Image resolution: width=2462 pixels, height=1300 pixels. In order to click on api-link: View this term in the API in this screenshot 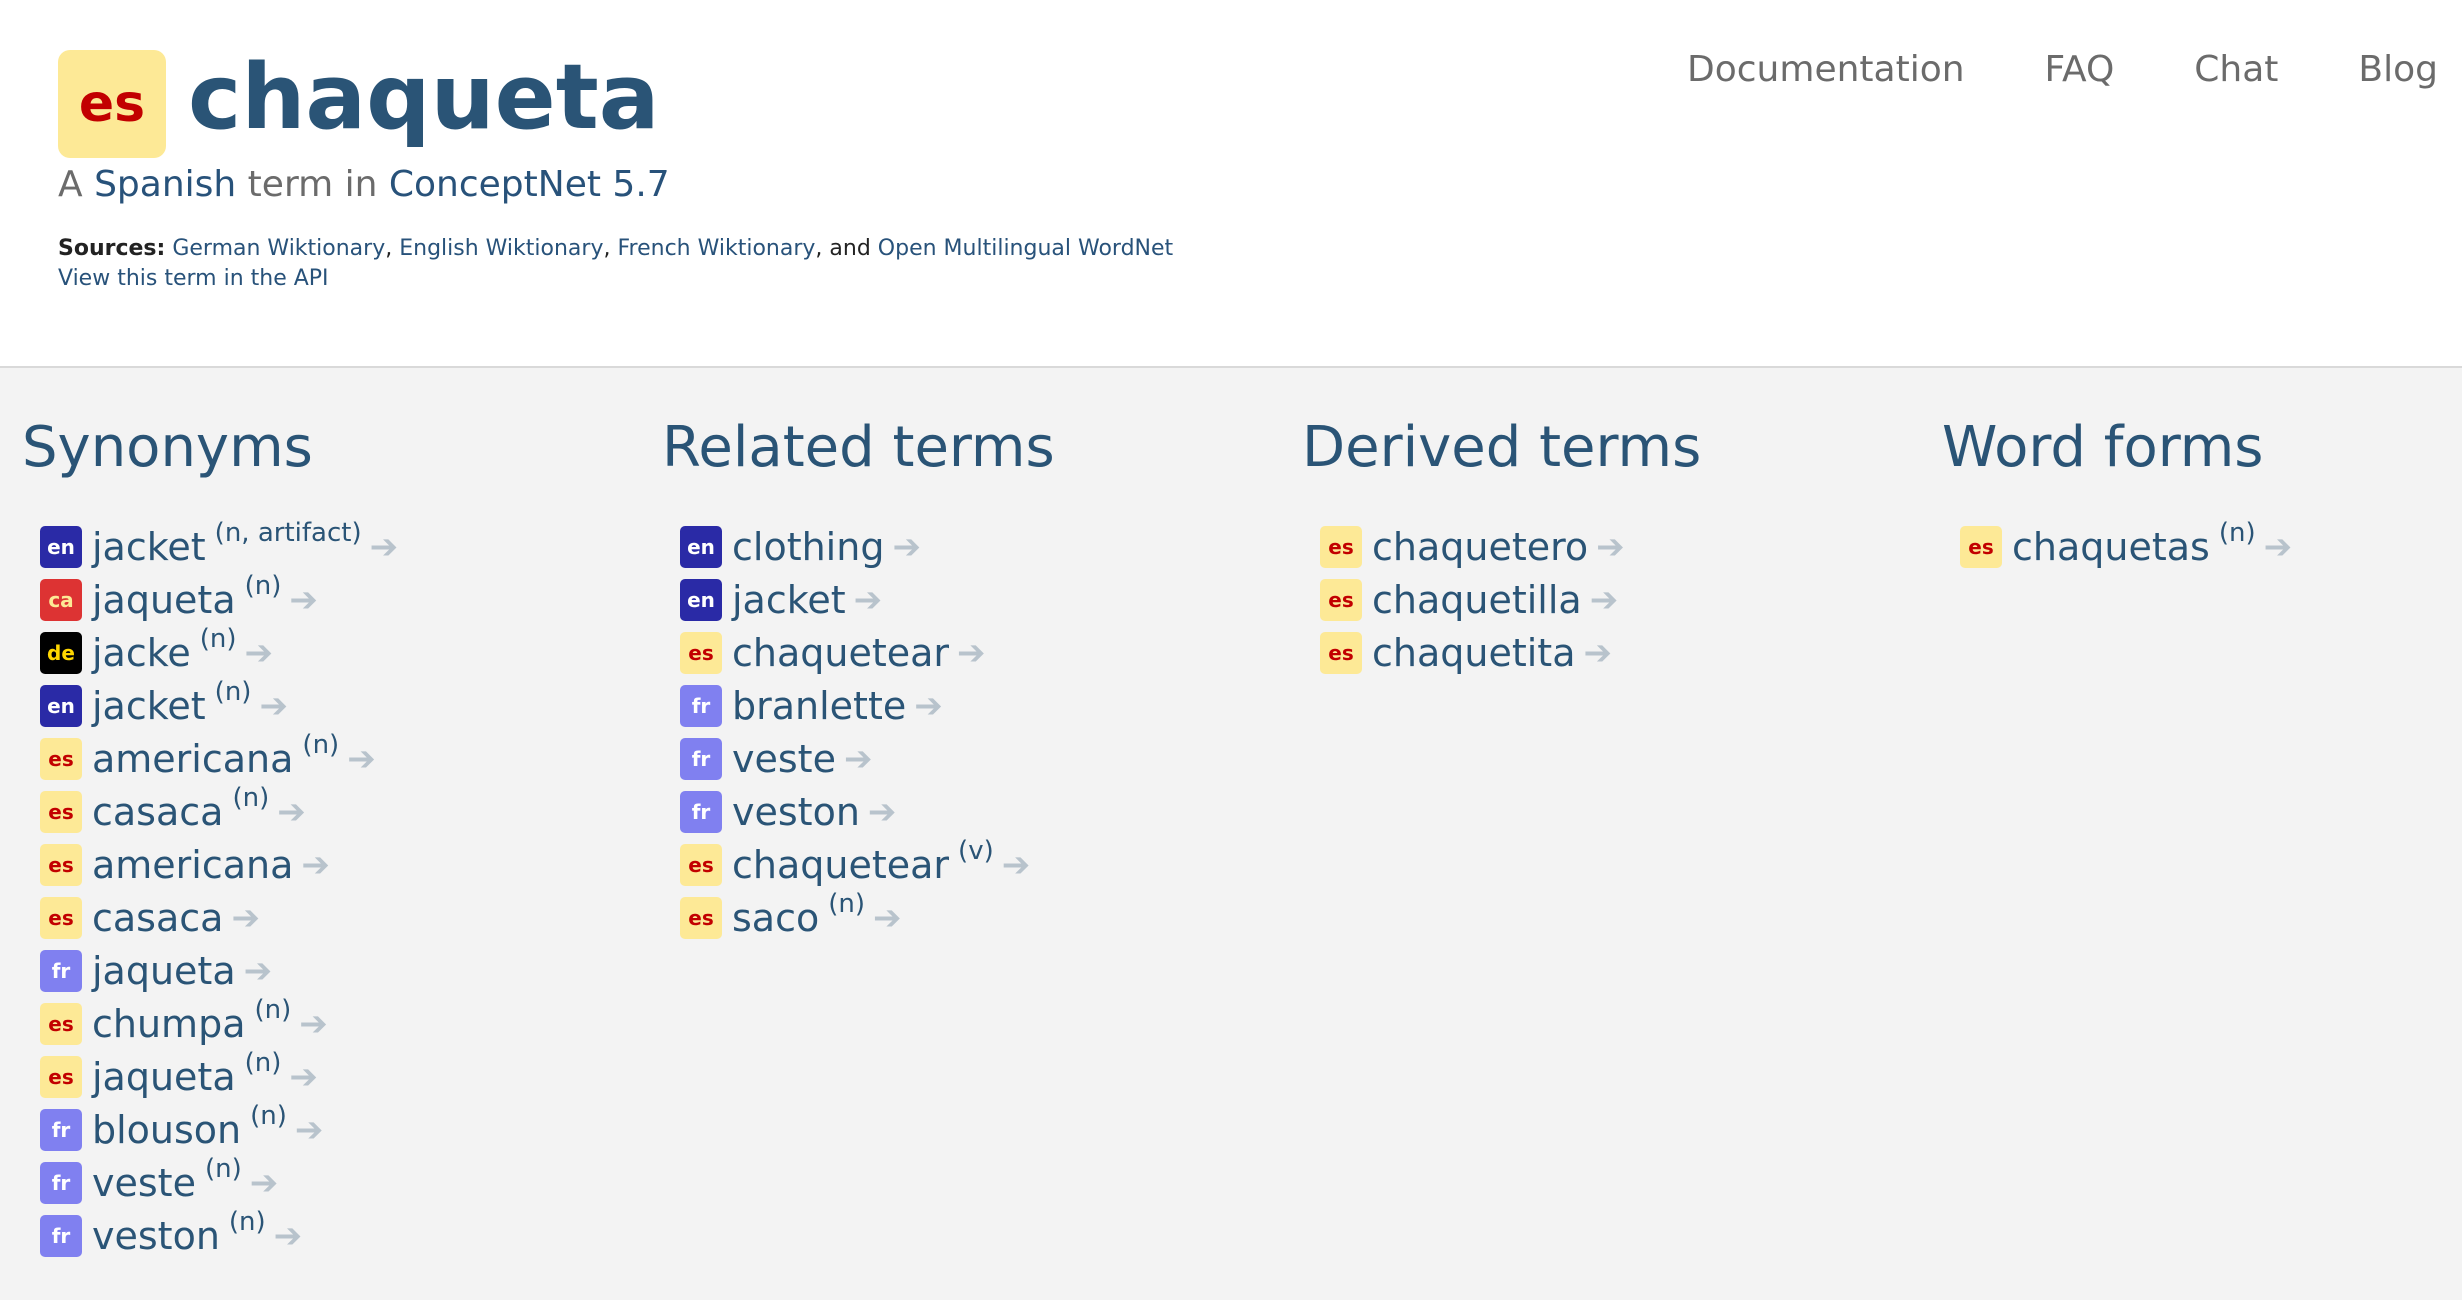, I will do `click(193, 278)`.